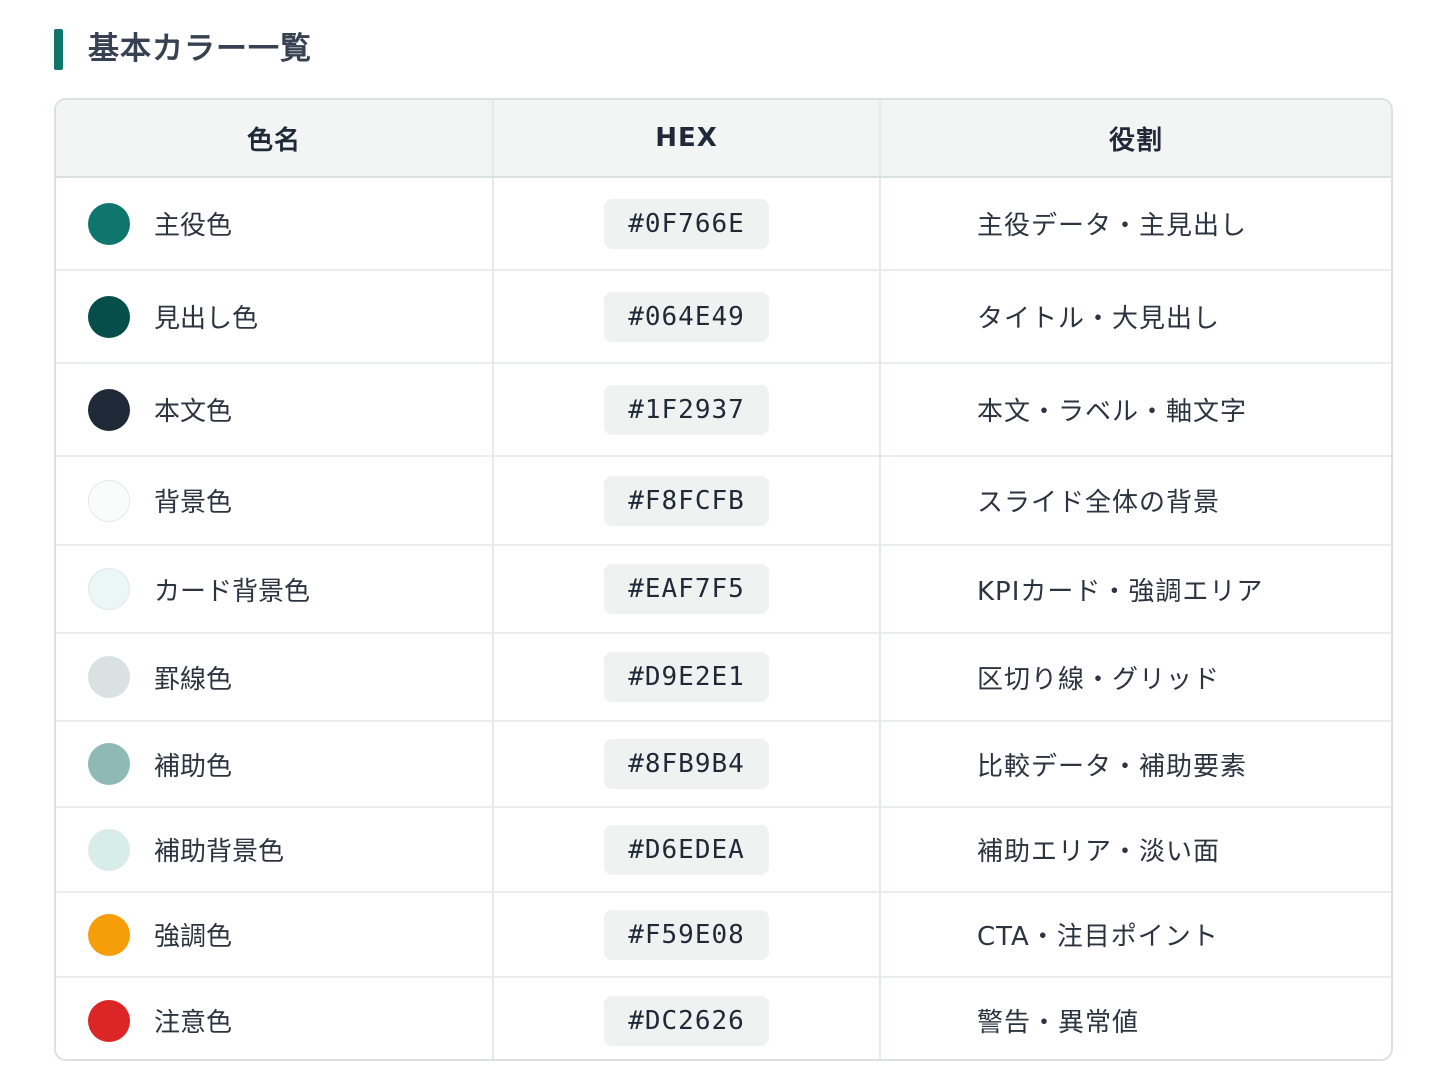 This screenshot has width=1448, height=1086. What do you see at coordinates (193, 937) in the screenshot?
I see `color-name: 強調色` at bounding box center [193, 937].